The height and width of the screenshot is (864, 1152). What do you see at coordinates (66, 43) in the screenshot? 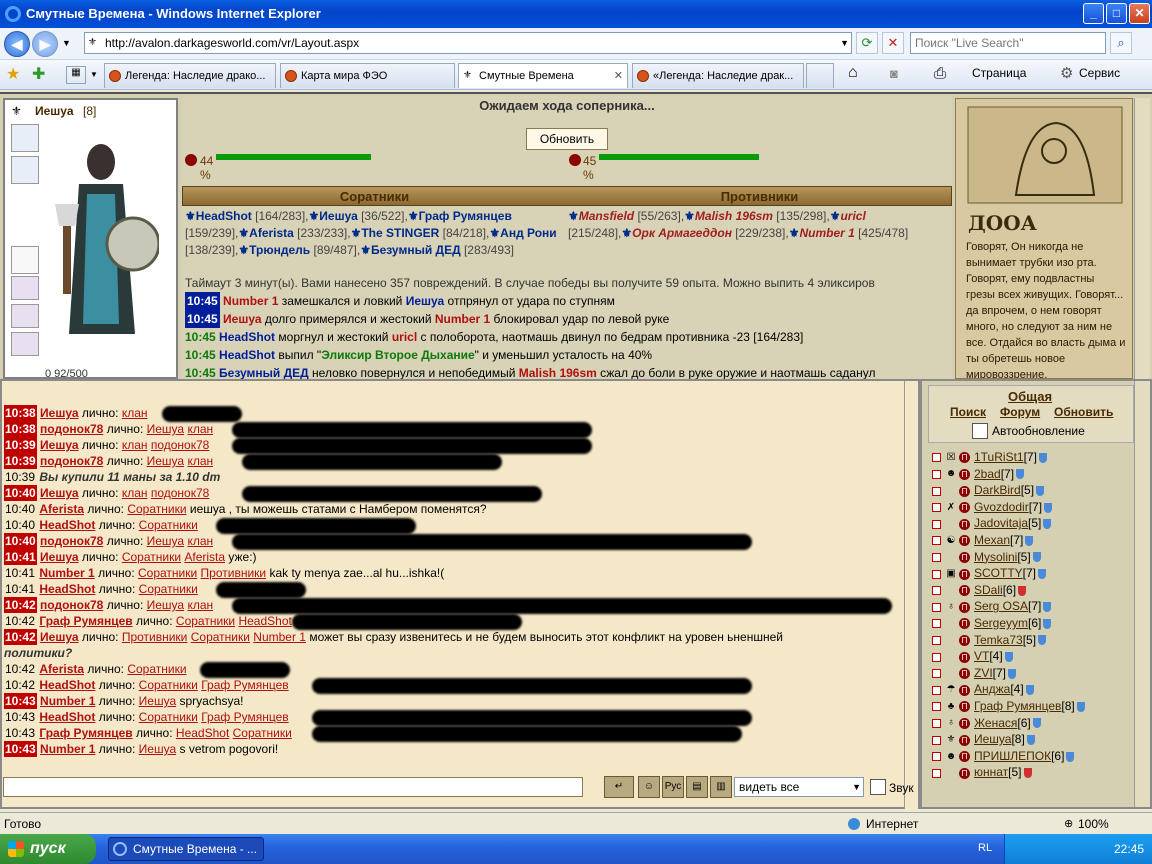
I see `history-dropdown-icon: ▼` at bounding box center [66, 43].